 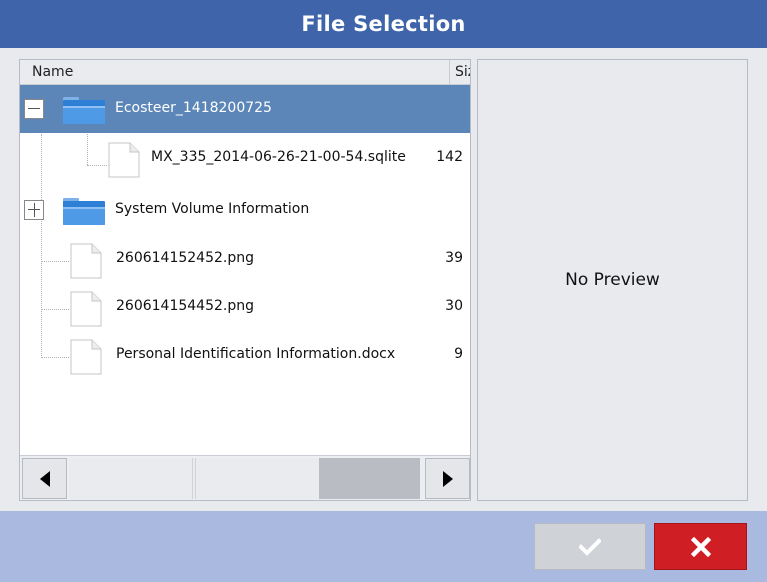 I want to click on tree-row-file: 260614154452.png 30, so click(x=245, y=309).